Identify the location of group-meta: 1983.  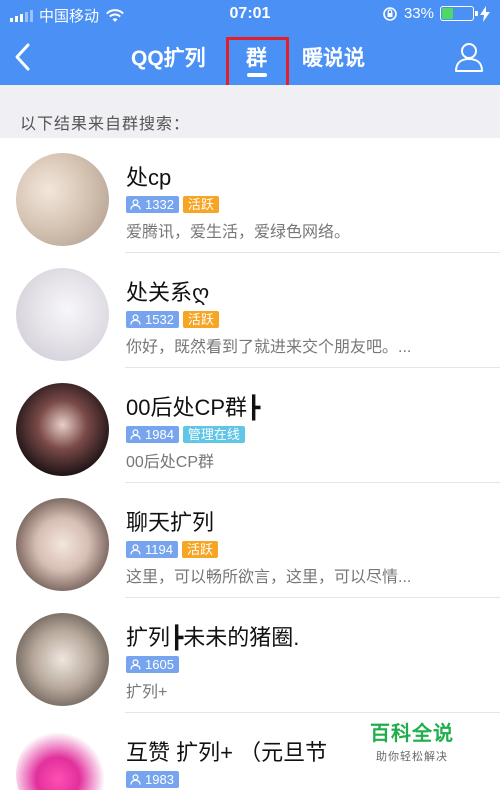
(152, 779).